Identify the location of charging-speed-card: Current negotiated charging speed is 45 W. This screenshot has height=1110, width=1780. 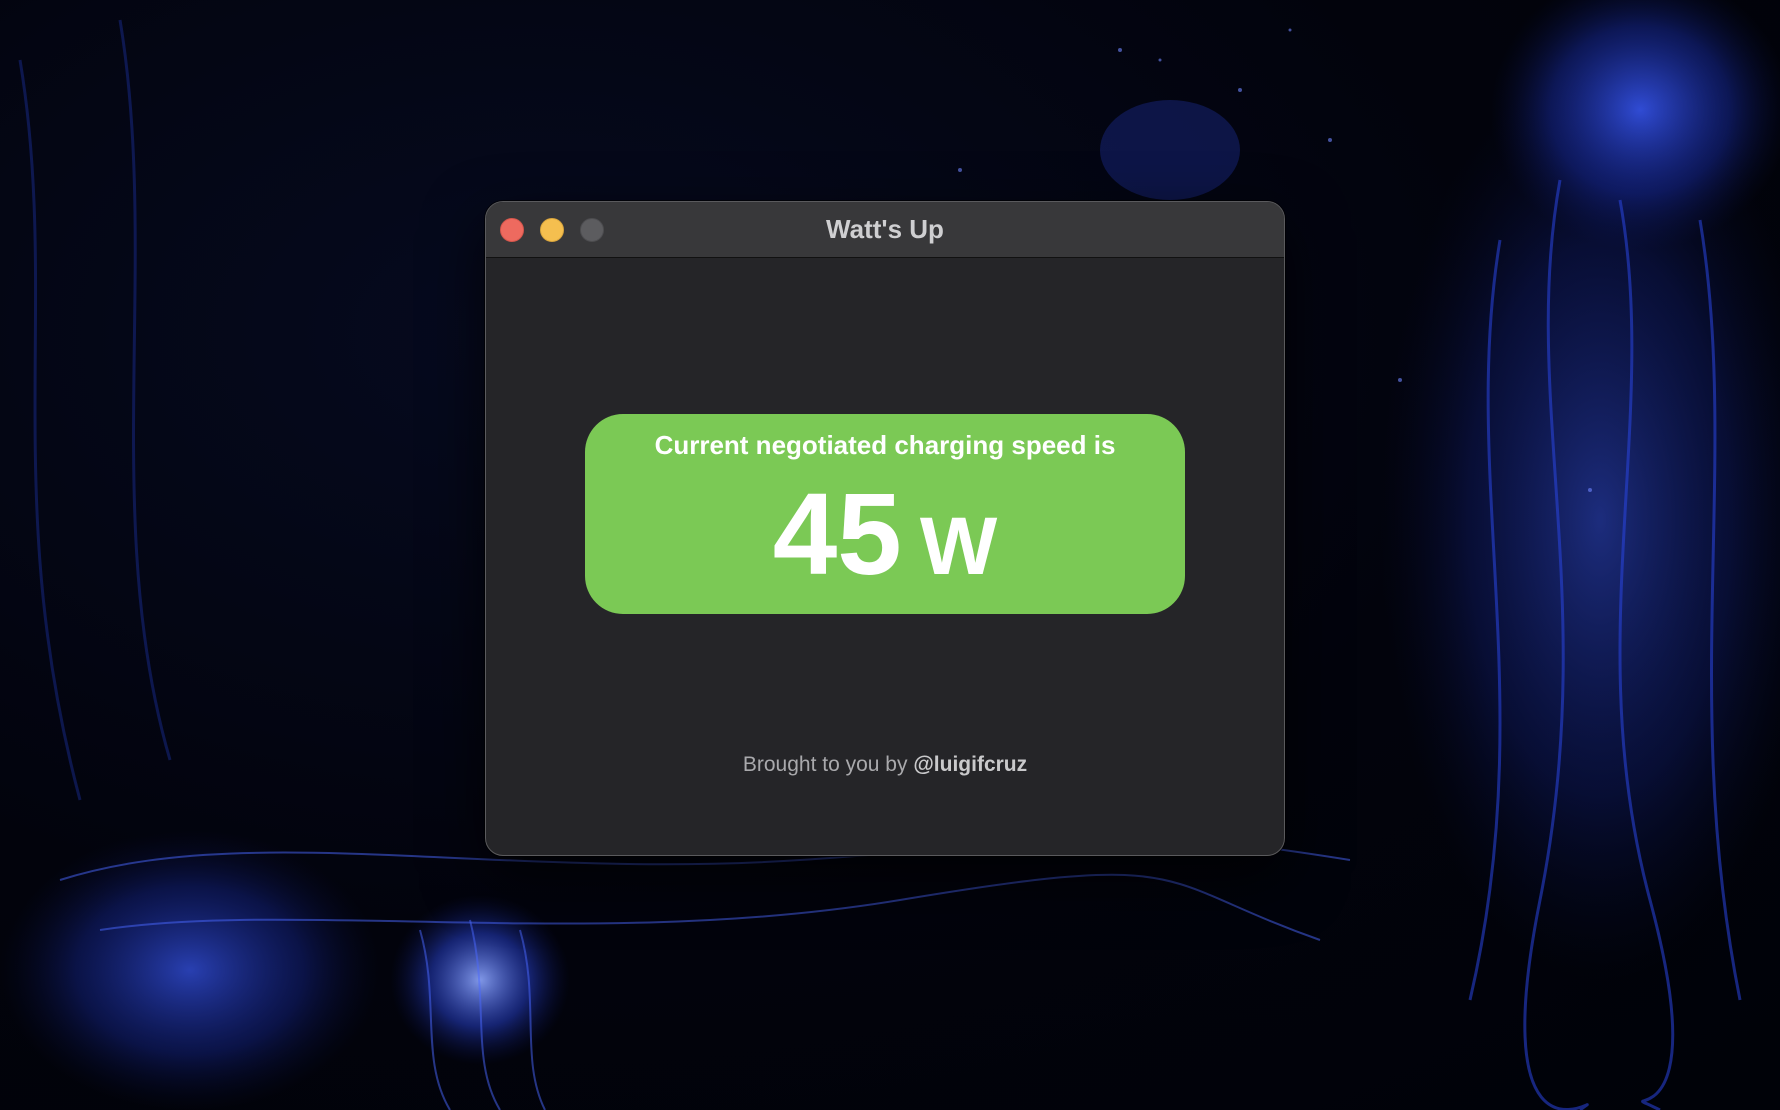
(885, 514).